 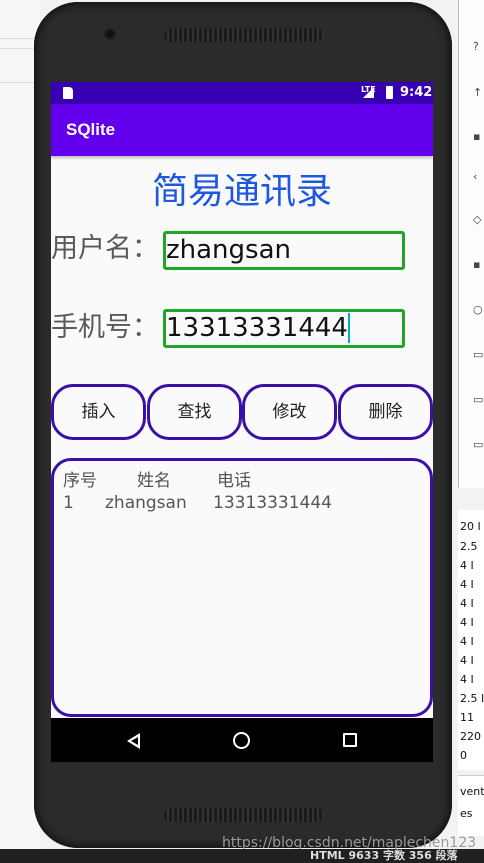 I want to click on app-bar: SQlite, so click(x=242, y=130).